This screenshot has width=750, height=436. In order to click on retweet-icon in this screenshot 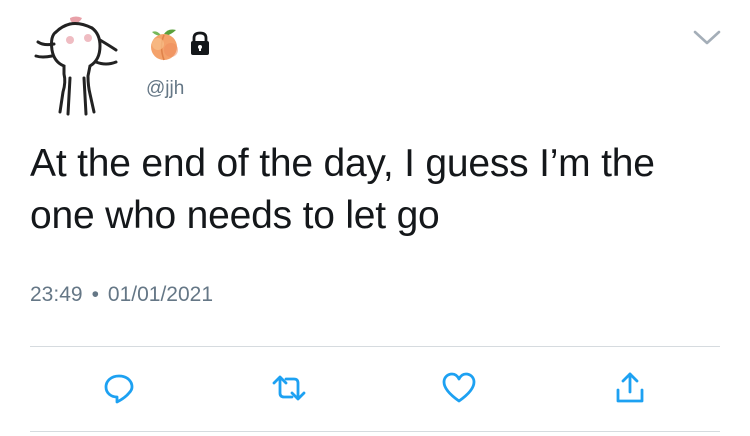, I will do `click(289, 388)`.